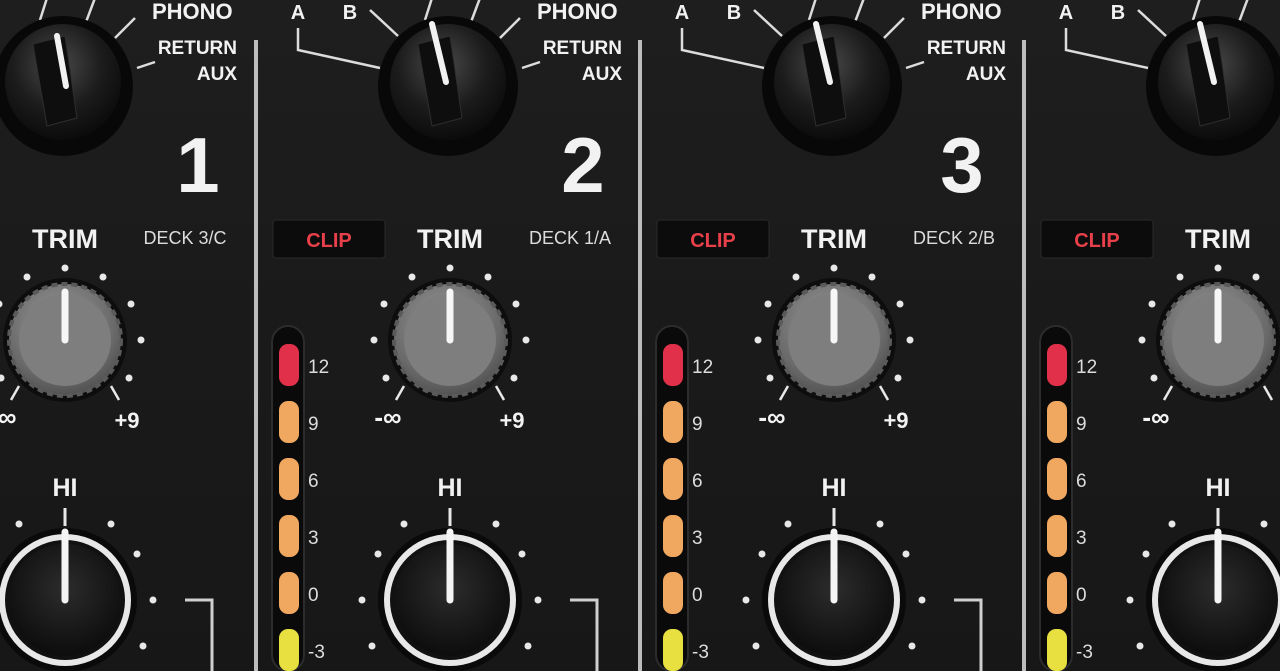 This screenshot has width=1280, height=671. I want to click on deck-label: DECK 1/A, so click(570, 238).